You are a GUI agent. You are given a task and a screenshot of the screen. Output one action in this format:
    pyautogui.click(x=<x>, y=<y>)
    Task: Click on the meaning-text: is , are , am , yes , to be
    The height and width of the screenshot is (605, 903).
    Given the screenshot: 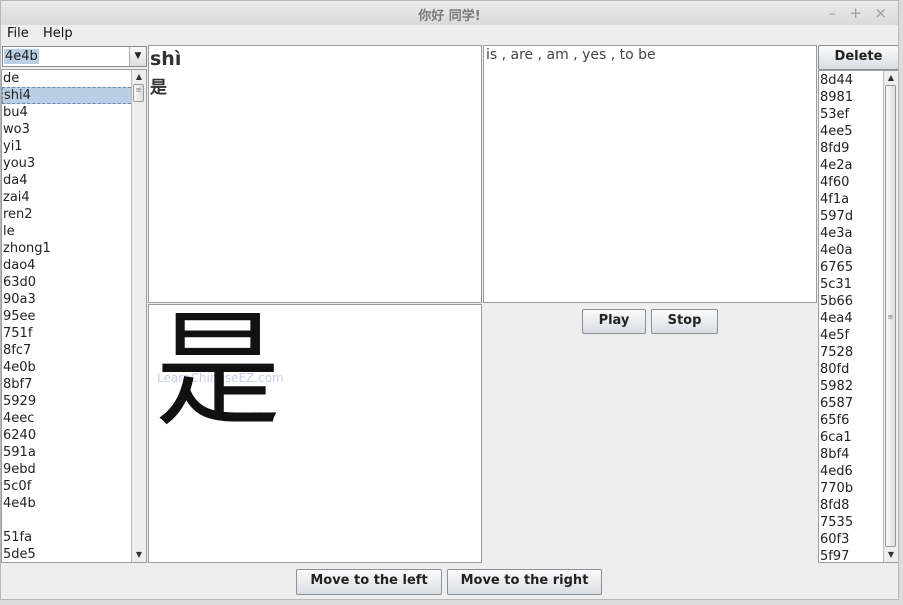 What is the action you would take?
    pyautogui.click(x=571, y=55)
    